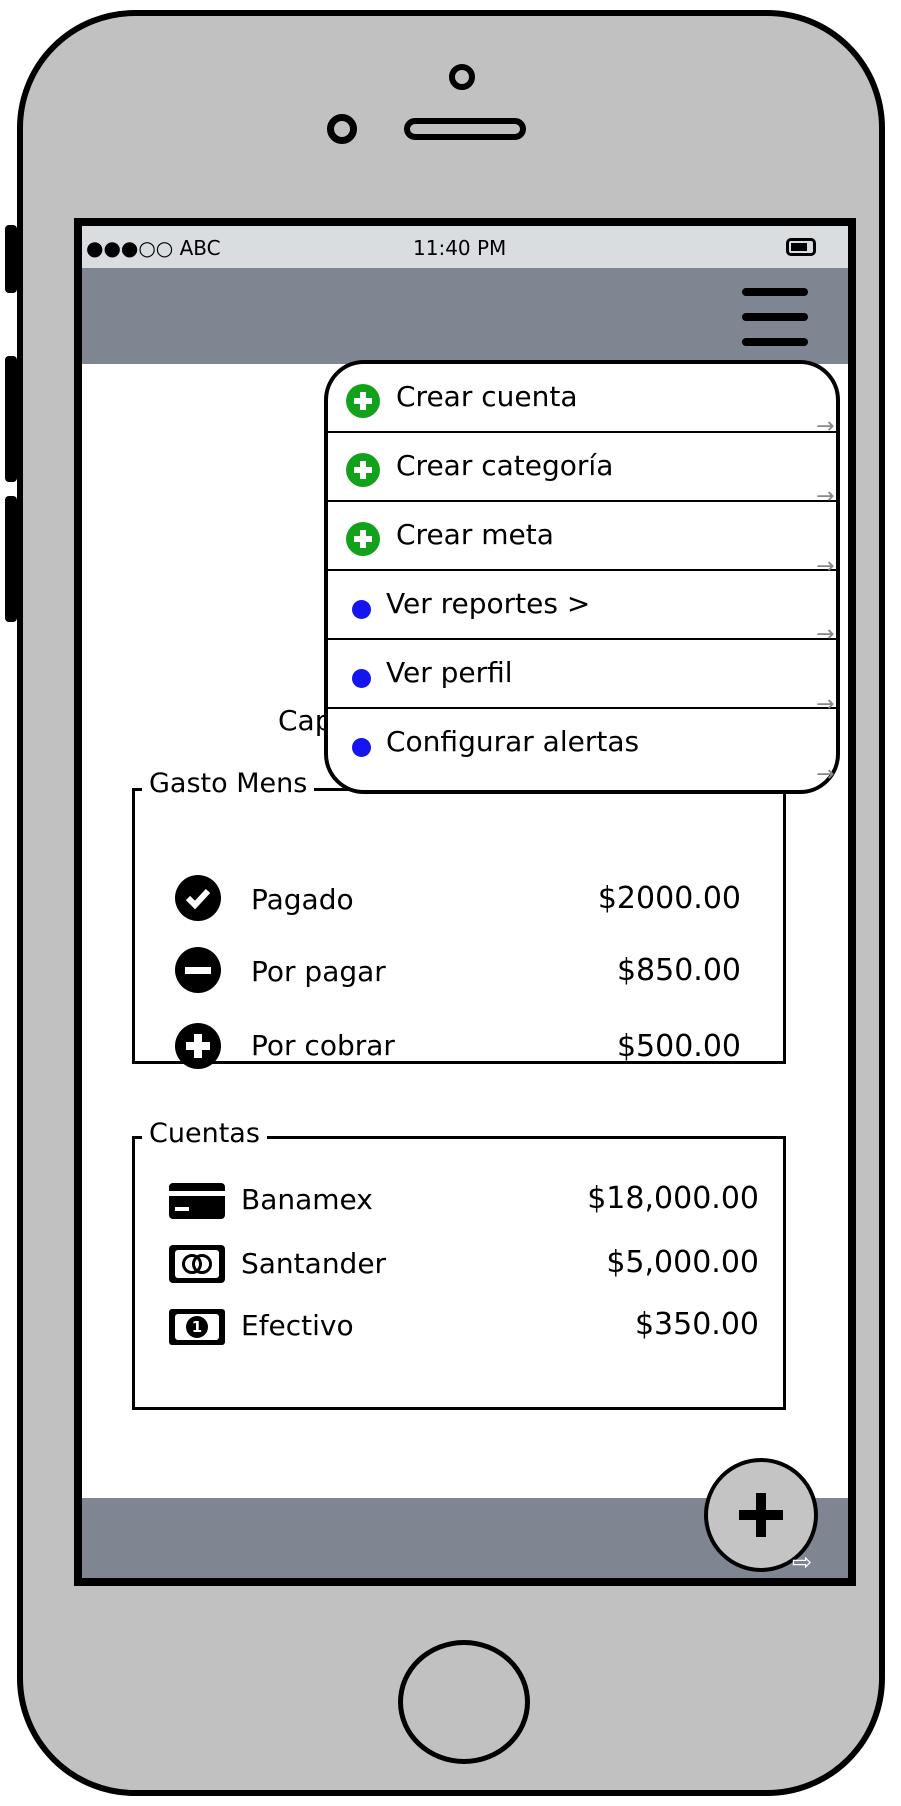 The image size is (901, 1806). I want to click on row-por-pagar, so click(198, 970).